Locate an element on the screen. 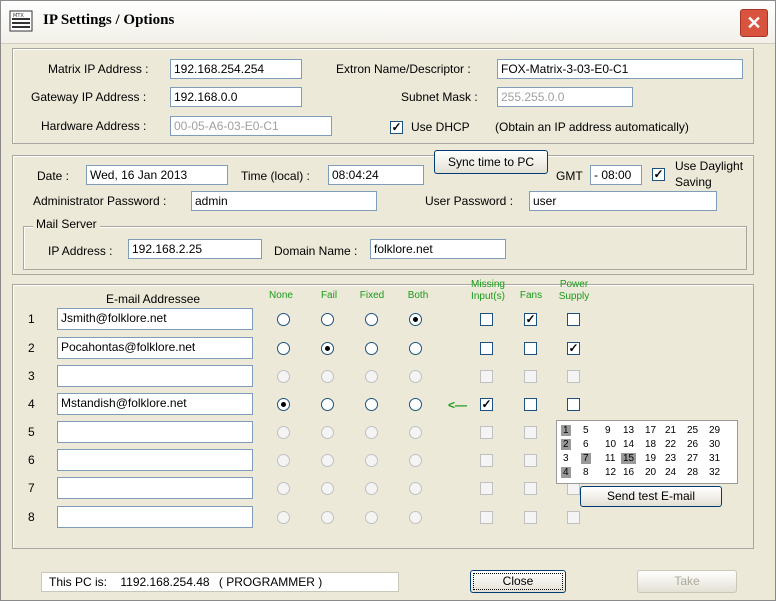  radio-selected-dot is located at coordinates (327, 348).